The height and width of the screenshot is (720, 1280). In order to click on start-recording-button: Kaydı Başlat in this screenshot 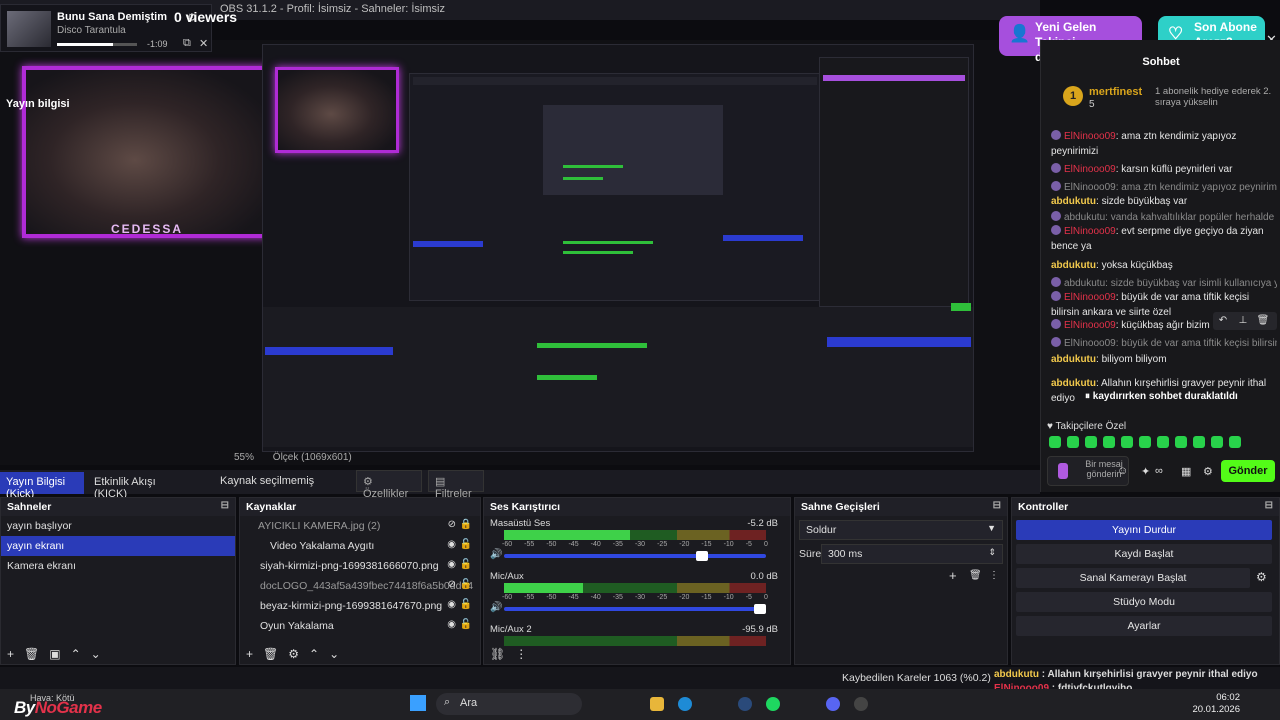, I will do `click(1144, 554)`.